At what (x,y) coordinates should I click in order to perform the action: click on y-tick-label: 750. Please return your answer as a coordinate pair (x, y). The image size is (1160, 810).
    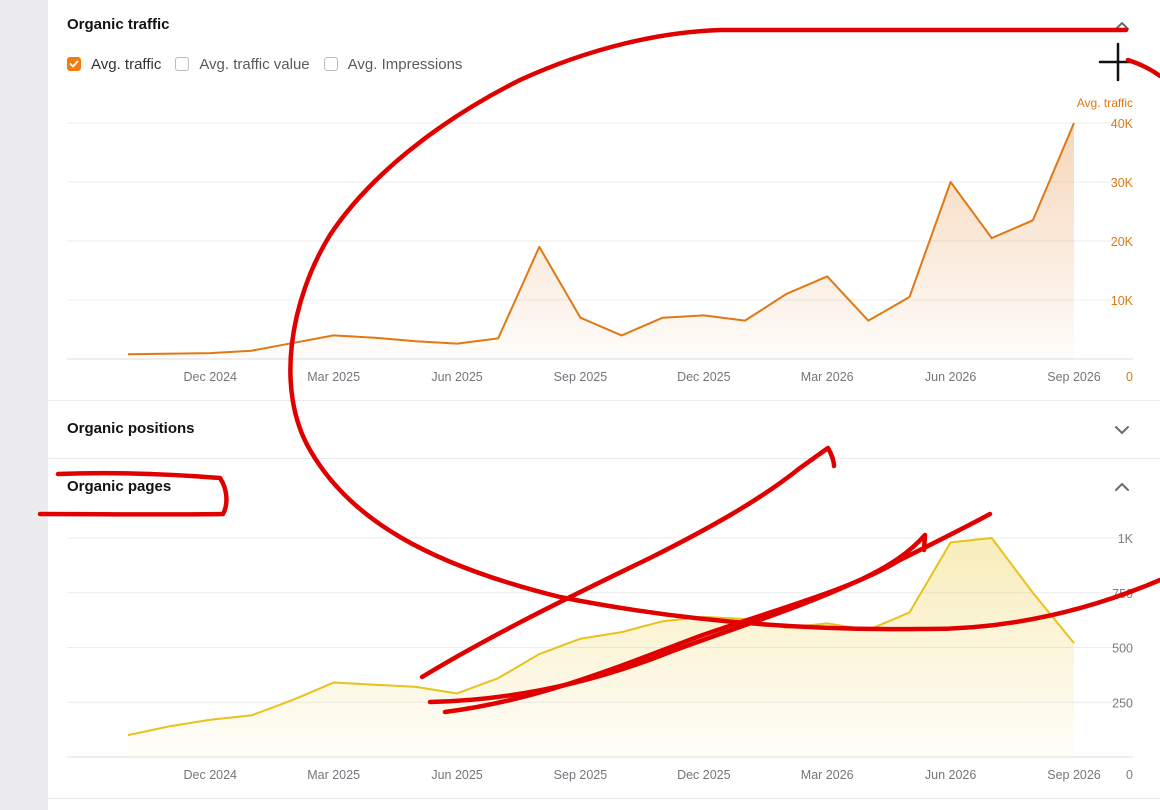
    Looking at the image, I should click on (1122, 594).